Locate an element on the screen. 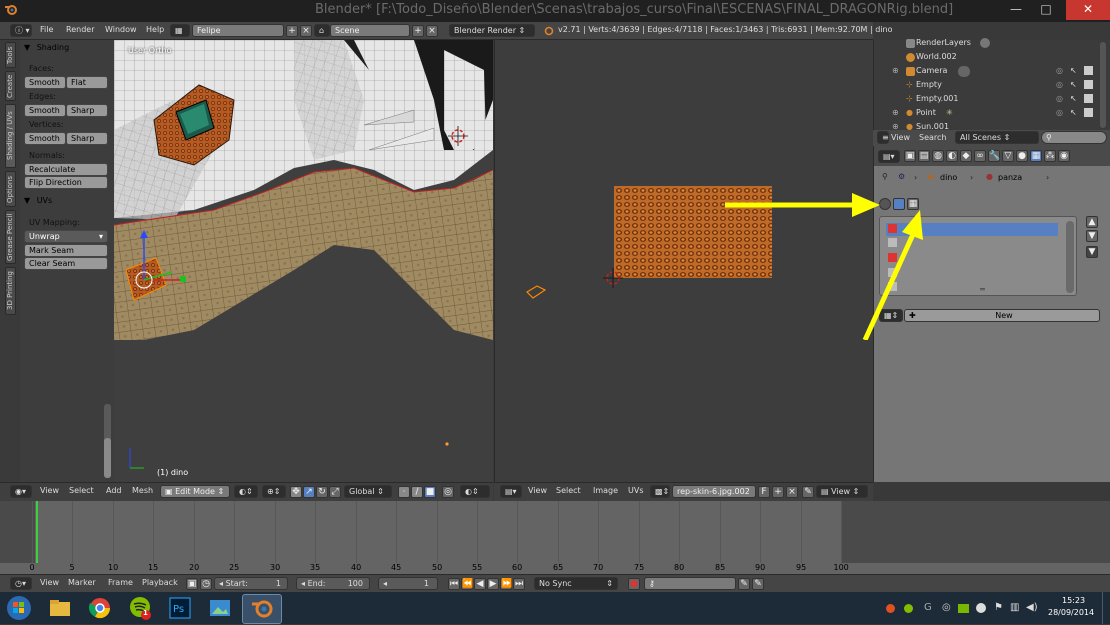 The height and width of the screenshot is (625, 1110). material-tab-icon: ● is located at coordinates (1022, 156).